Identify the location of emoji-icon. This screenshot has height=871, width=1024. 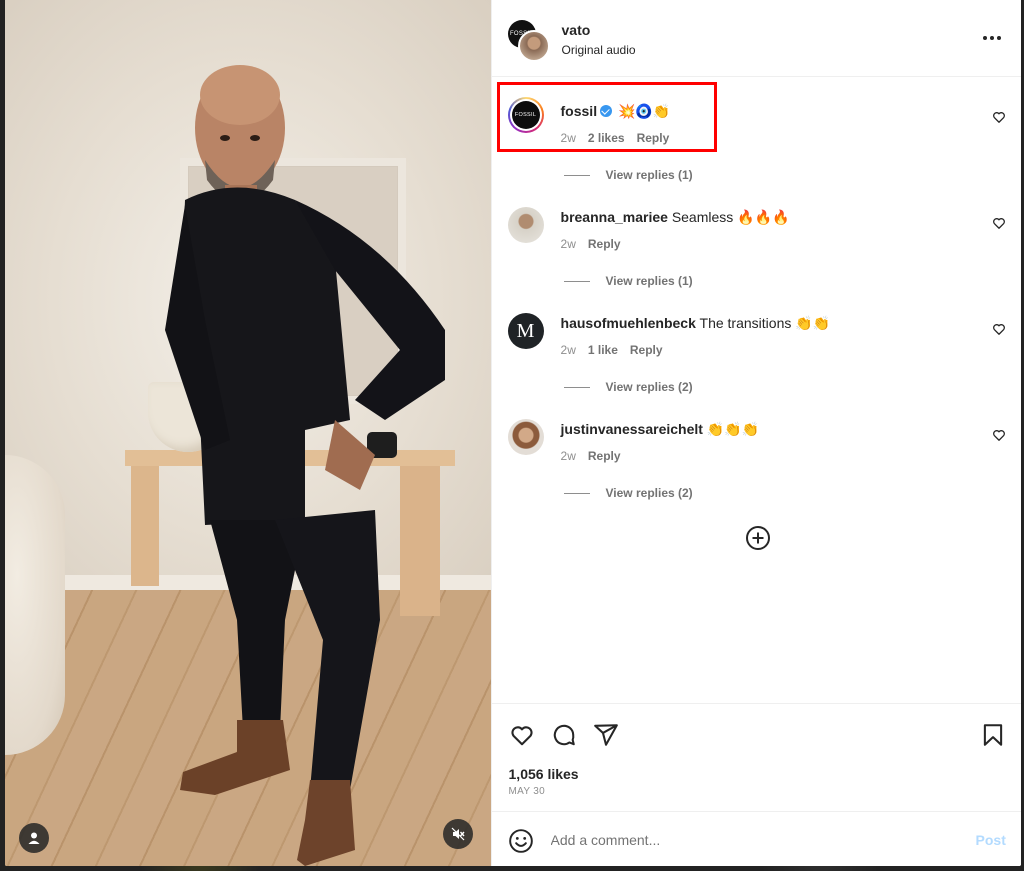
(521, 841).